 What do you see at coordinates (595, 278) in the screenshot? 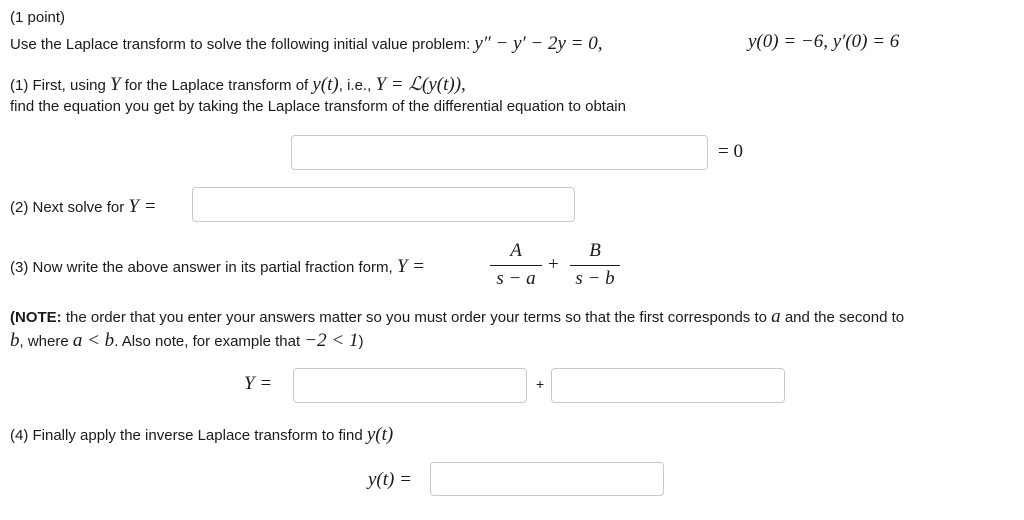
I see `fraction-B-denominator: s − b` at bounding box center [595, 278].